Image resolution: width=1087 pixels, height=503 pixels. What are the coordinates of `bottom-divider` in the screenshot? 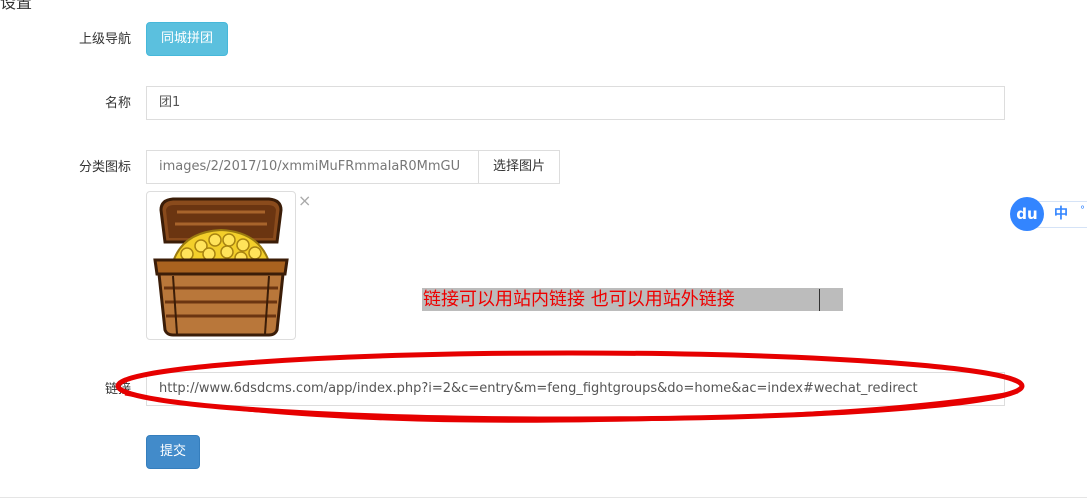 It's located at (543, 497).